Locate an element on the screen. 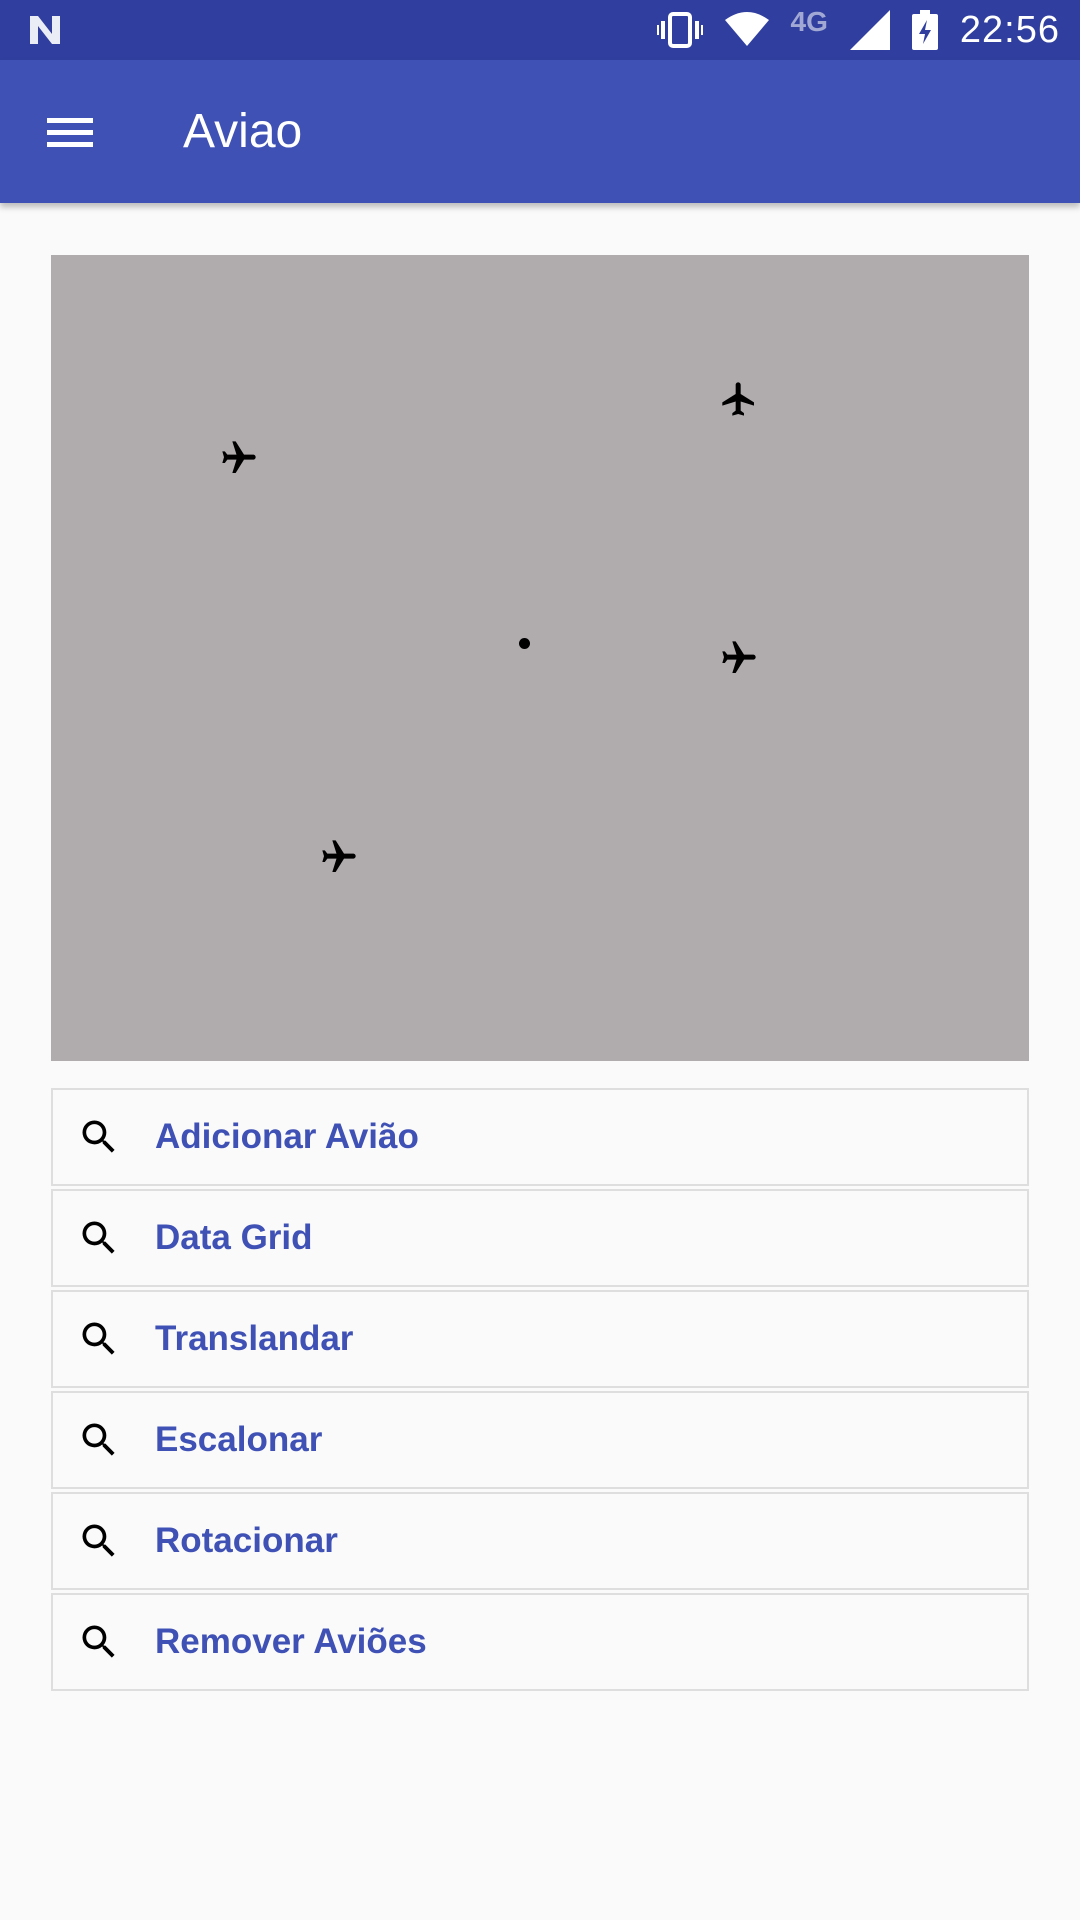  vibrate-icon is located at coordinates (679, 30).